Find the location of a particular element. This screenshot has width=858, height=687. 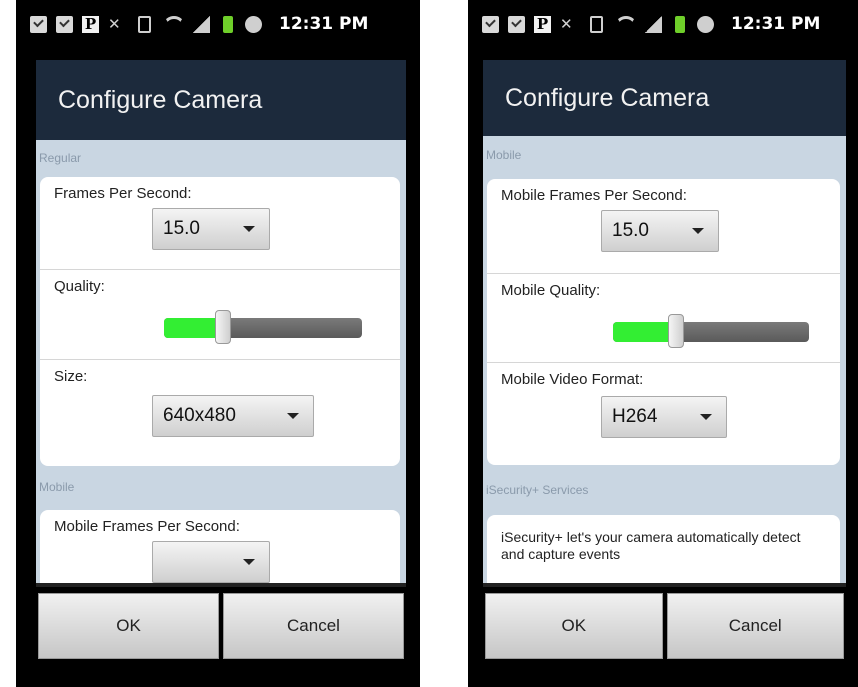

quality-row: Quality: is located at coordinates (220, 315).